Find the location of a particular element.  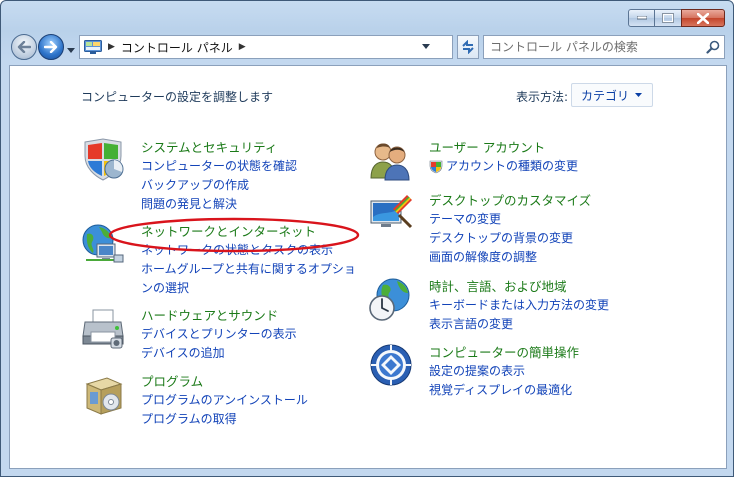

category-title: 時計、言語、および地域 is located at coordinates (519, 286).